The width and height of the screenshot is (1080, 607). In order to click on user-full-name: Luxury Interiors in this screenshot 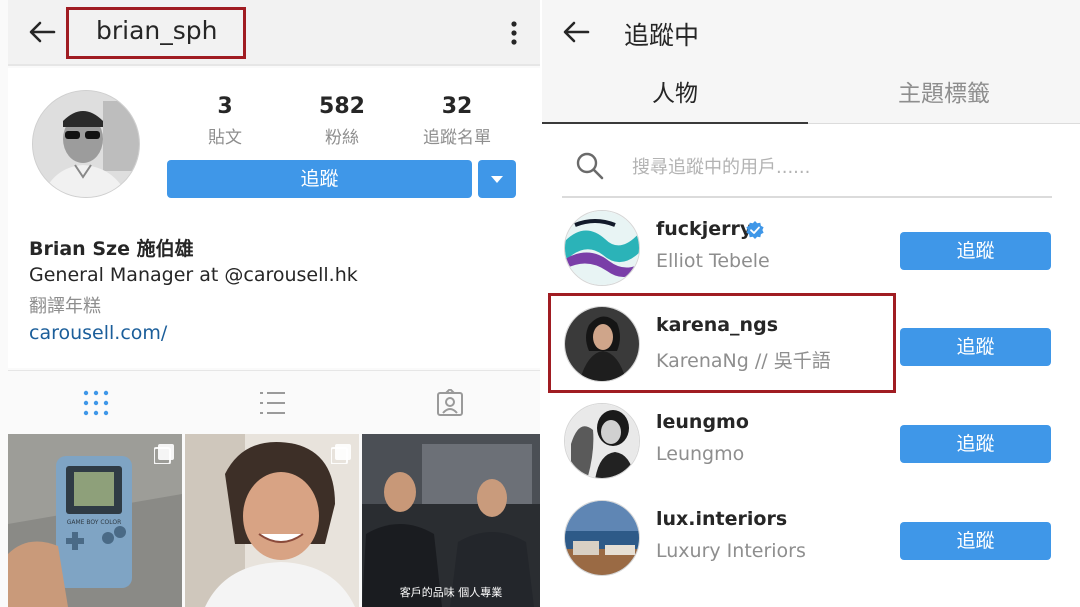, I will do `click(731, 551)`.